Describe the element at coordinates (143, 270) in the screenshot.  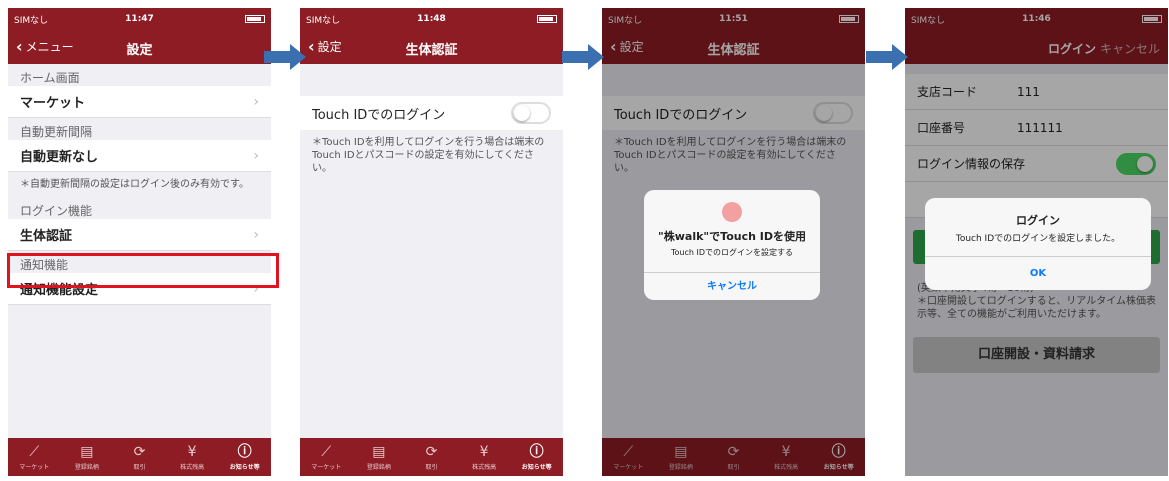
I see `highlight-box` at that location.